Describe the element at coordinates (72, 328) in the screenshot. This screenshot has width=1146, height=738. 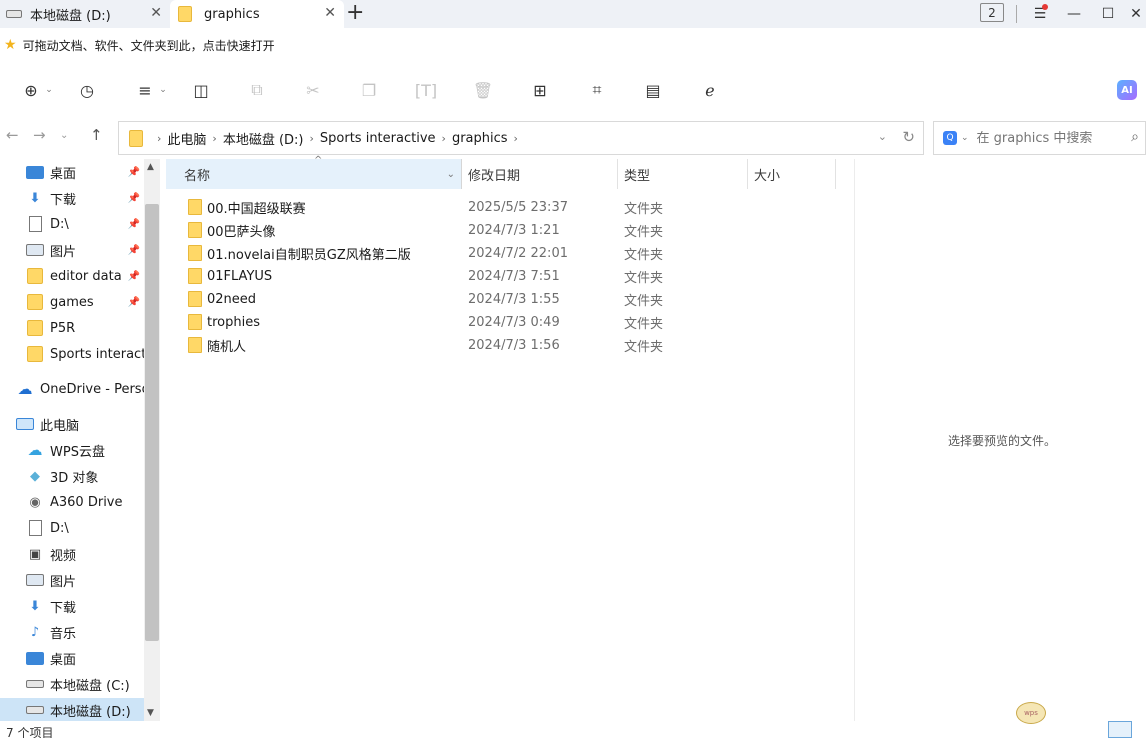
I see `nav-item-p5r: P5R` at that location.